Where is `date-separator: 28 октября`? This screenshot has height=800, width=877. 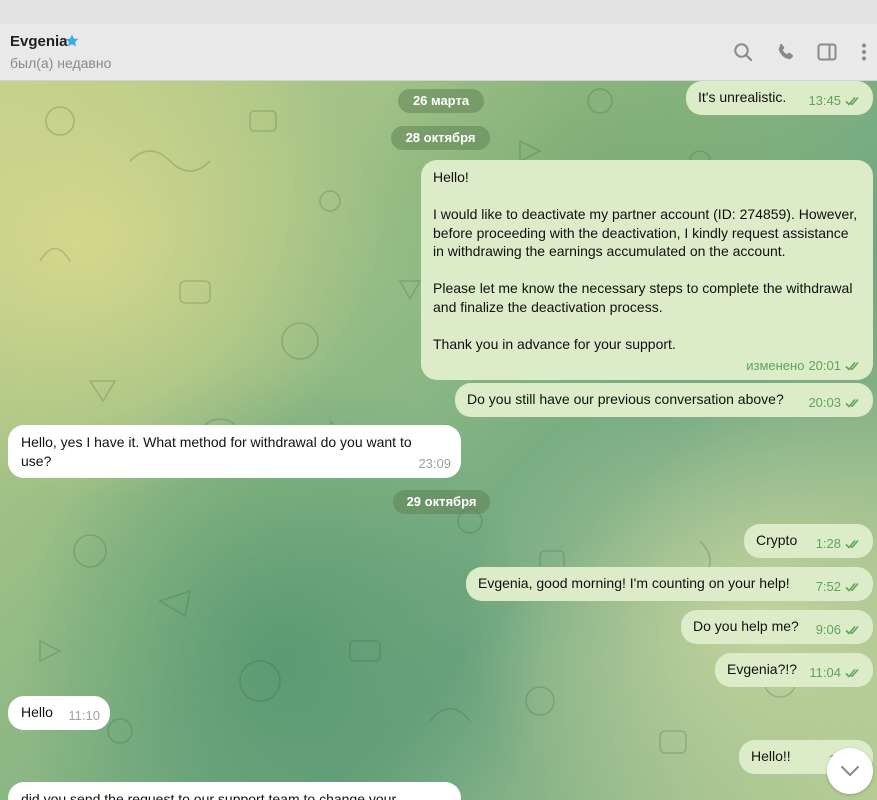 date-separator: 28 октября is located at coordinates (440, 138).